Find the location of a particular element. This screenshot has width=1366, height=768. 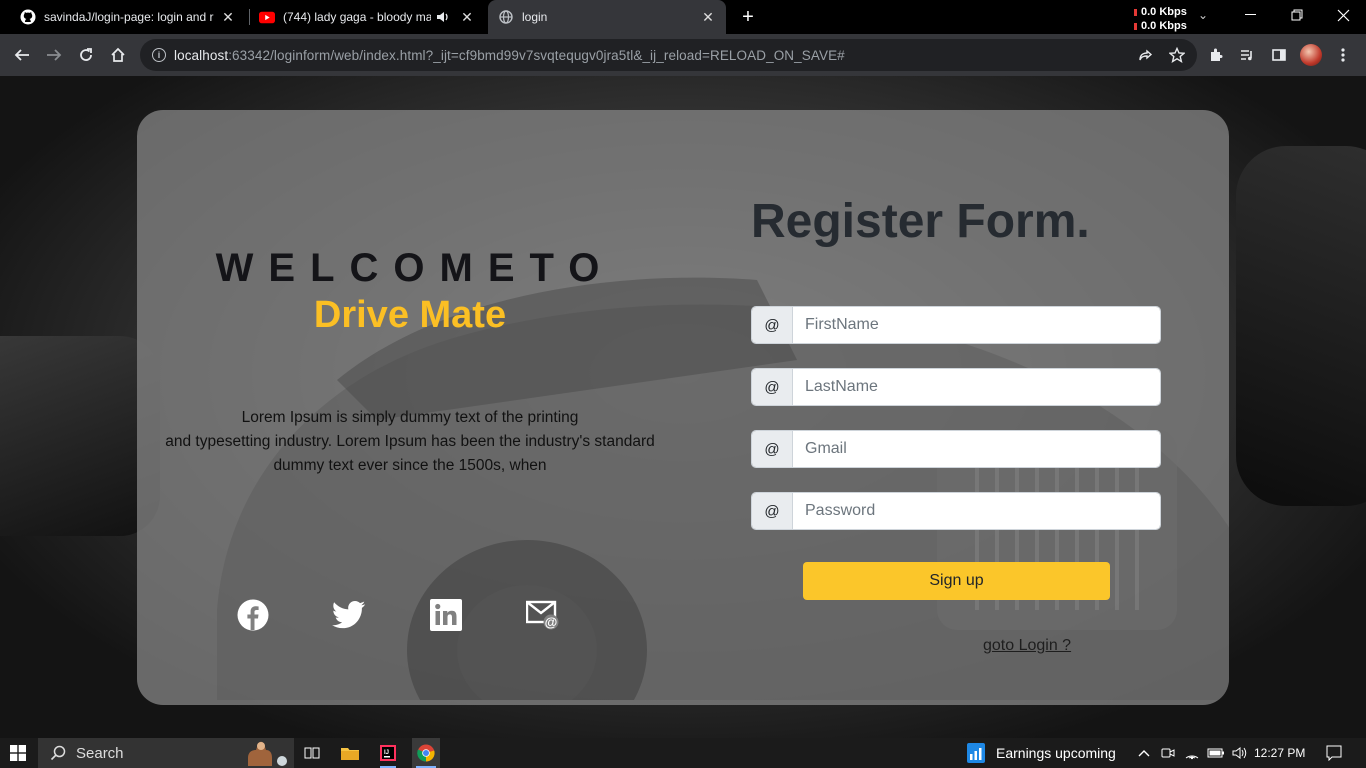

tab-youtube: (744) lady gaga - bloody ma ✕ is located at coordinates (367, 17).